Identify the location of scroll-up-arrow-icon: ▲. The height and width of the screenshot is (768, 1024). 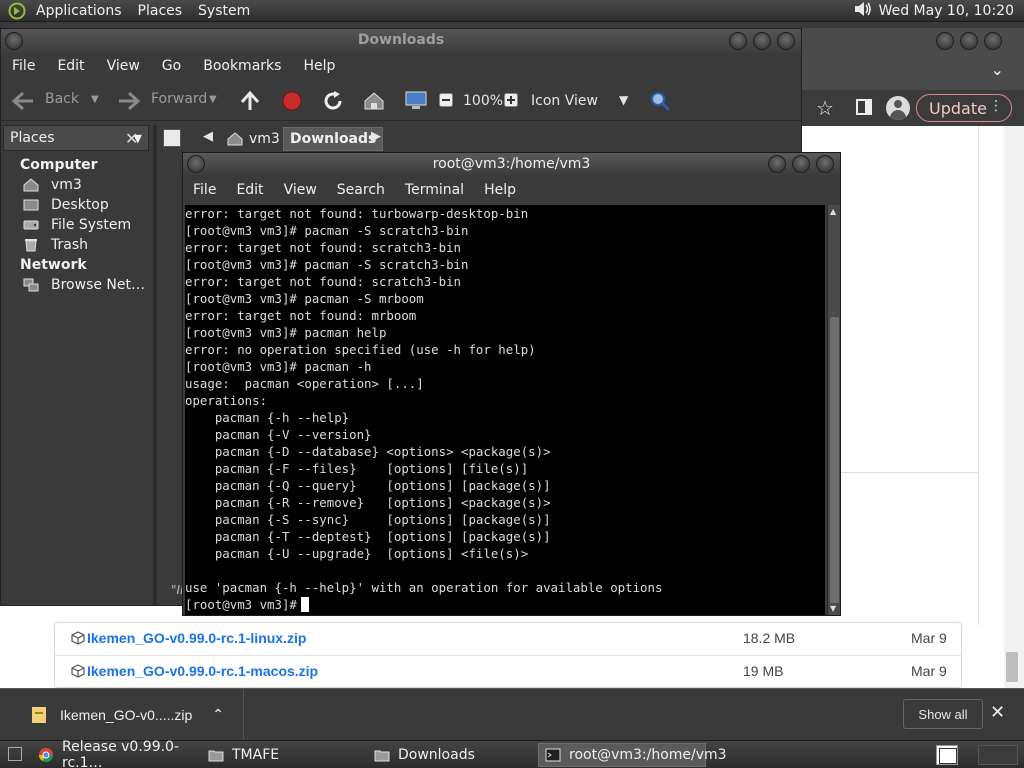
(833, 211).